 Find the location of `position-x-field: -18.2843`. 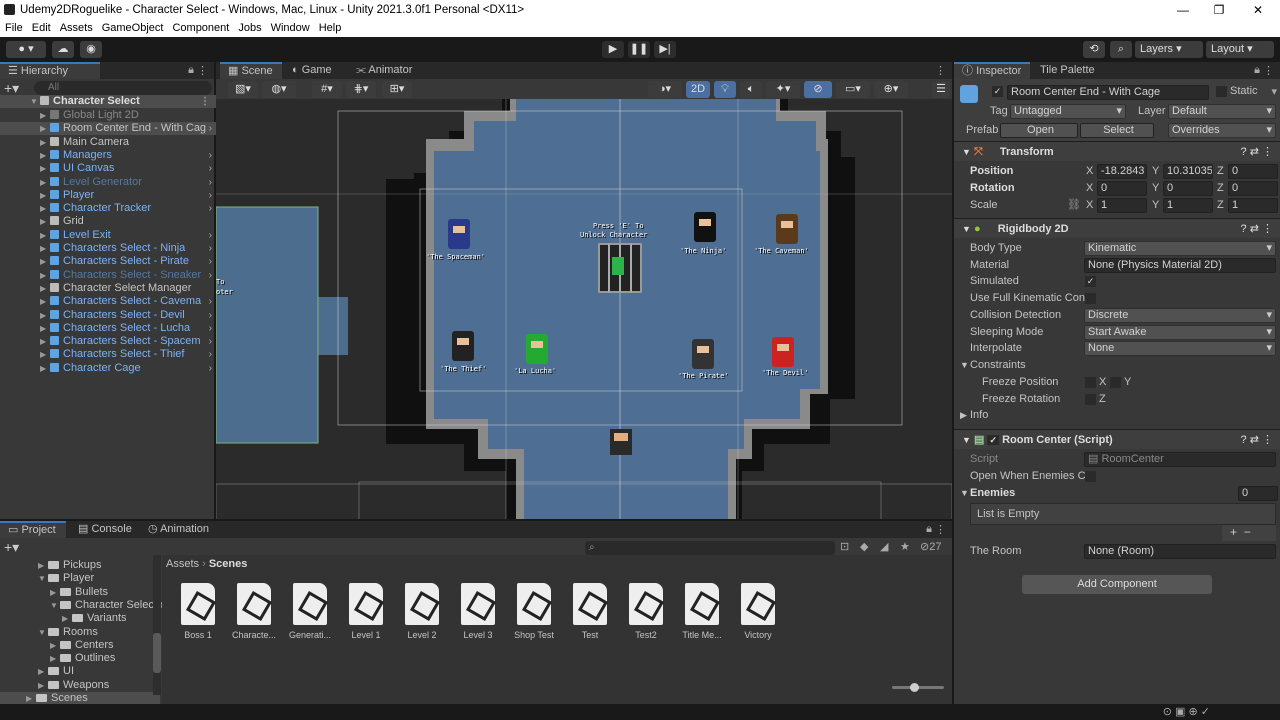

position-x-field: -18.2843 is located at coordinates (1122, 171).